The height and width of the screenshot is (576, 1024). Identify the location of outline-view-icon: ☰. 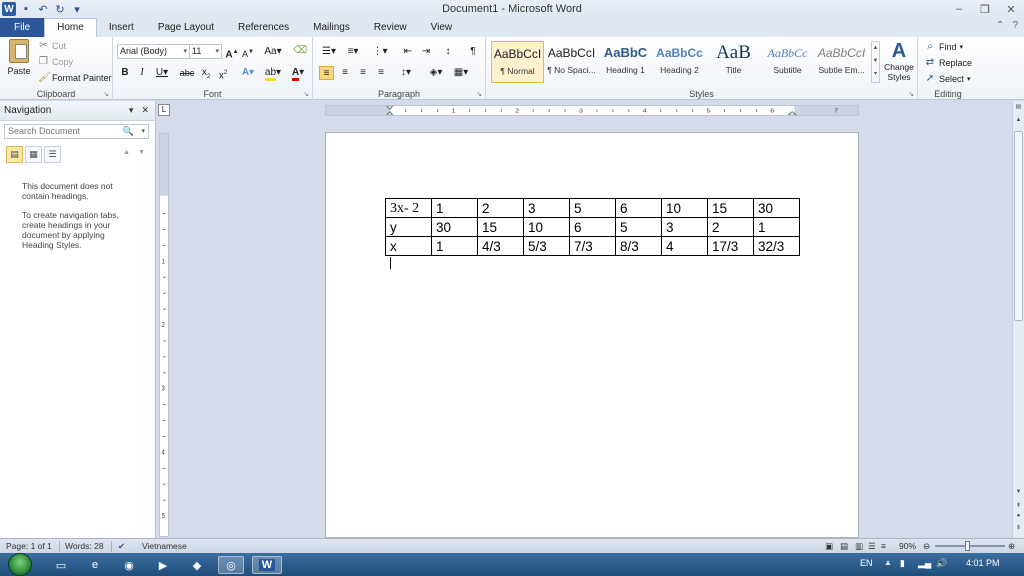
(872, 546).